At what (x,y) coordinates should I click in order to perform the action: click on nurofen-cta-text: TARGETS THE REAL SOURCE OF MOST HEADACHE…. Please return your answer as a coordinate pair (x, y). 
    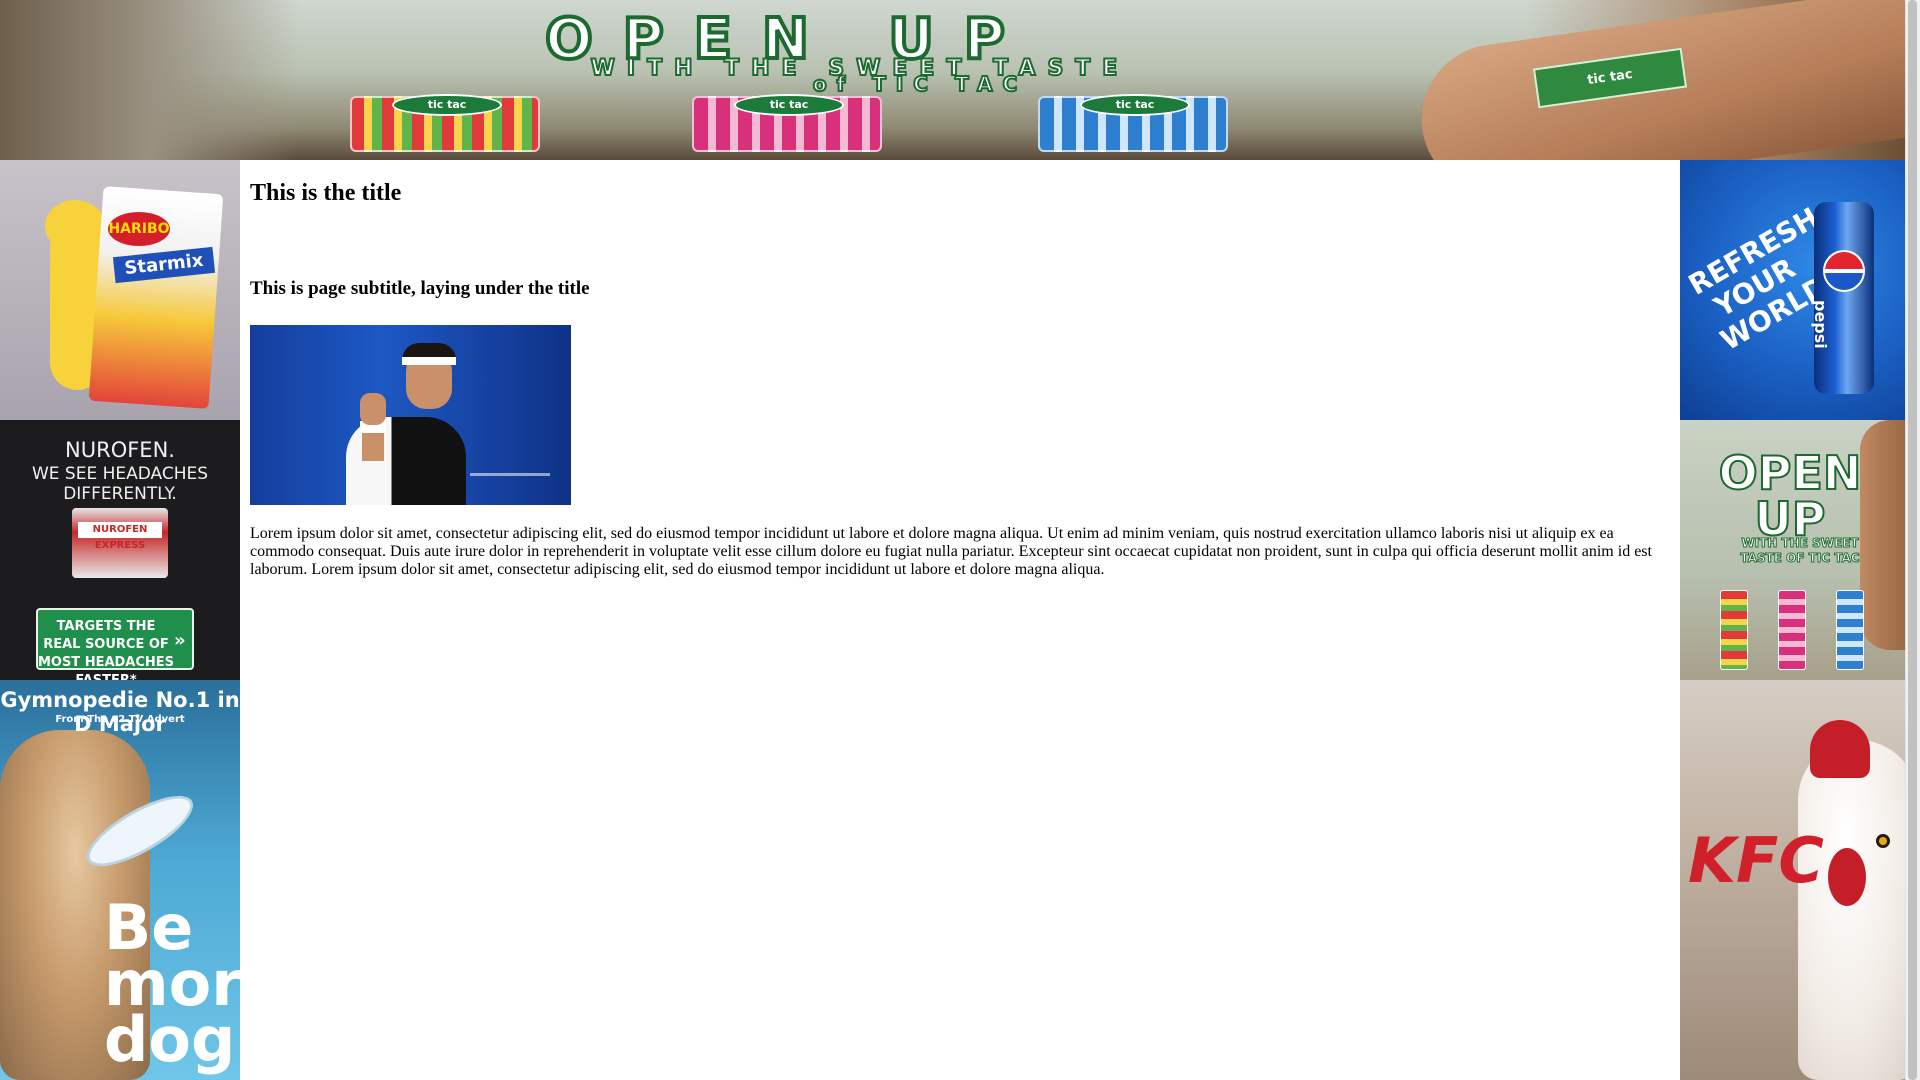
    Looking at the image, I should click on (106, 649).